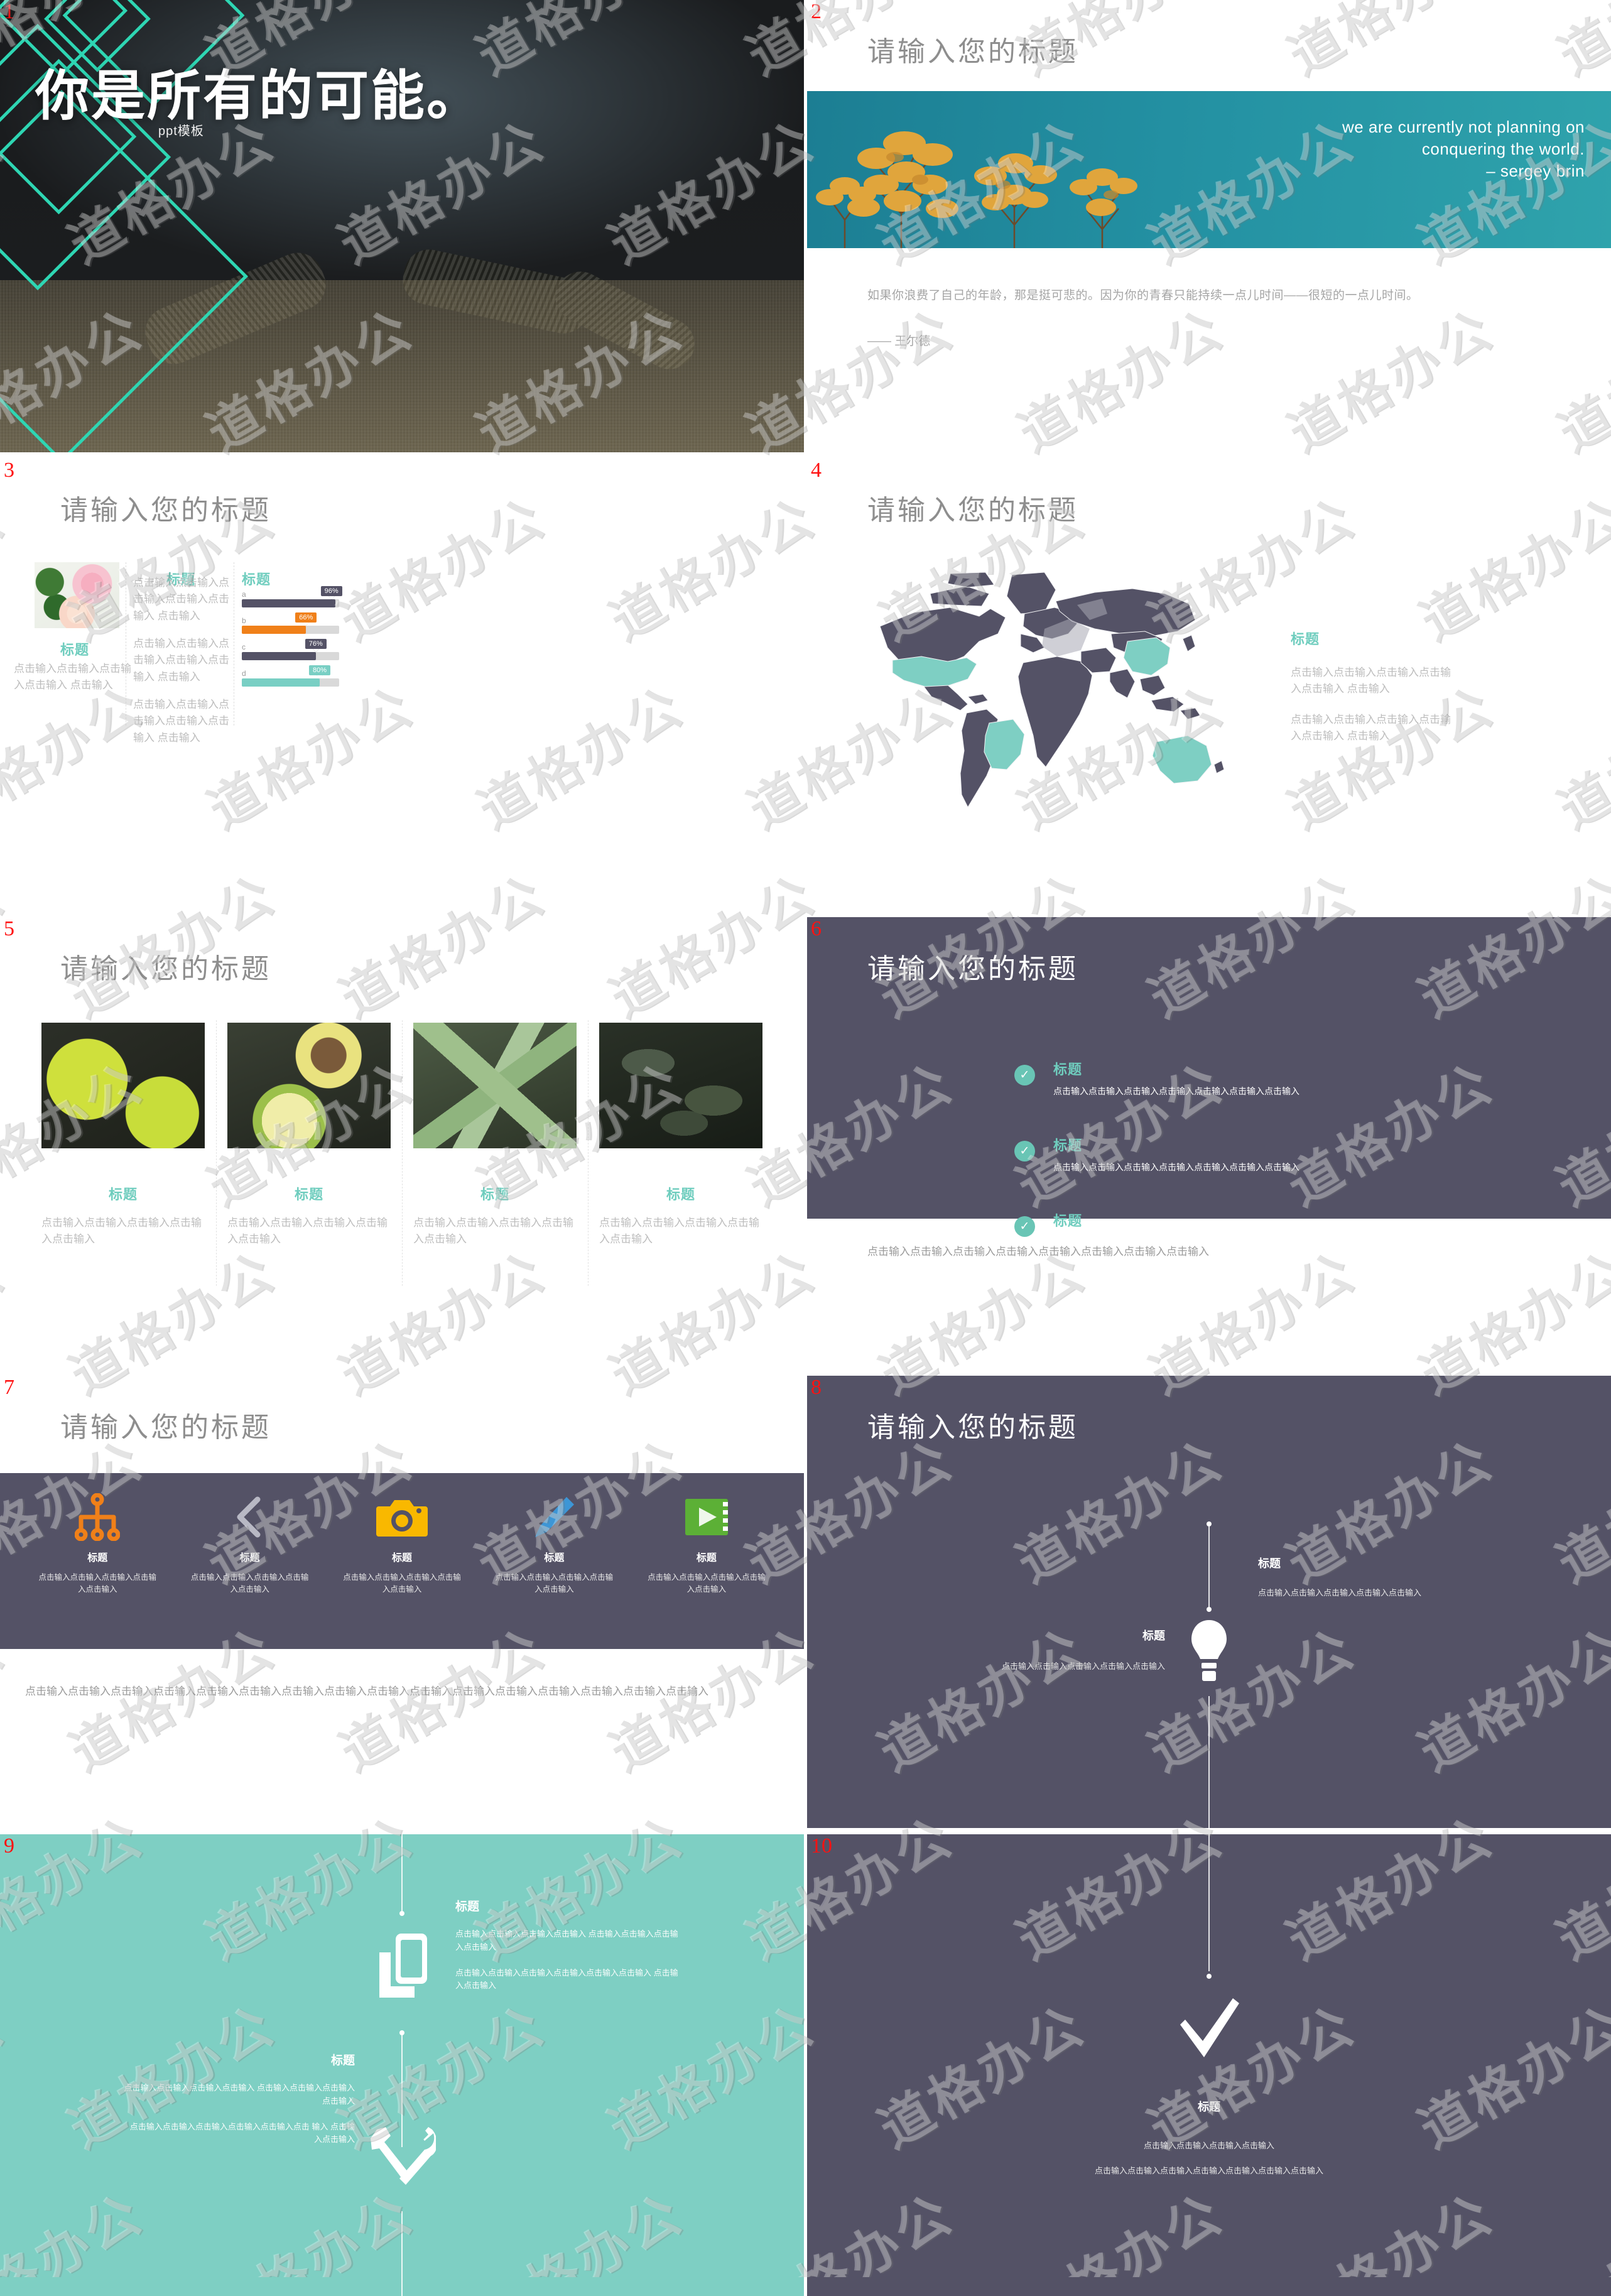 The image size is (1611, 2296). I want to click on bar-value-tag: 76%, so click(316, 645).